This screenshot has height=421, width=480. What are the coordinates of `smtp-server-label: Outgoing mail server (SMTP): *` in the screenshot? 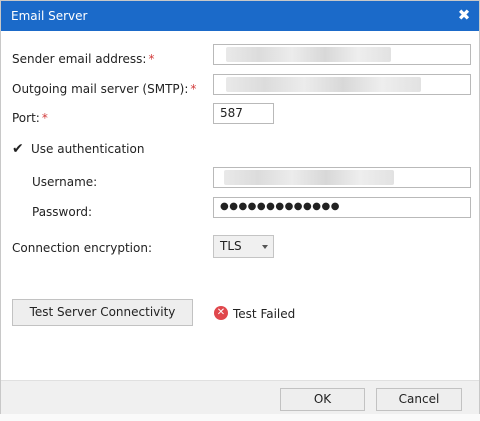 It's located at (104, 89).